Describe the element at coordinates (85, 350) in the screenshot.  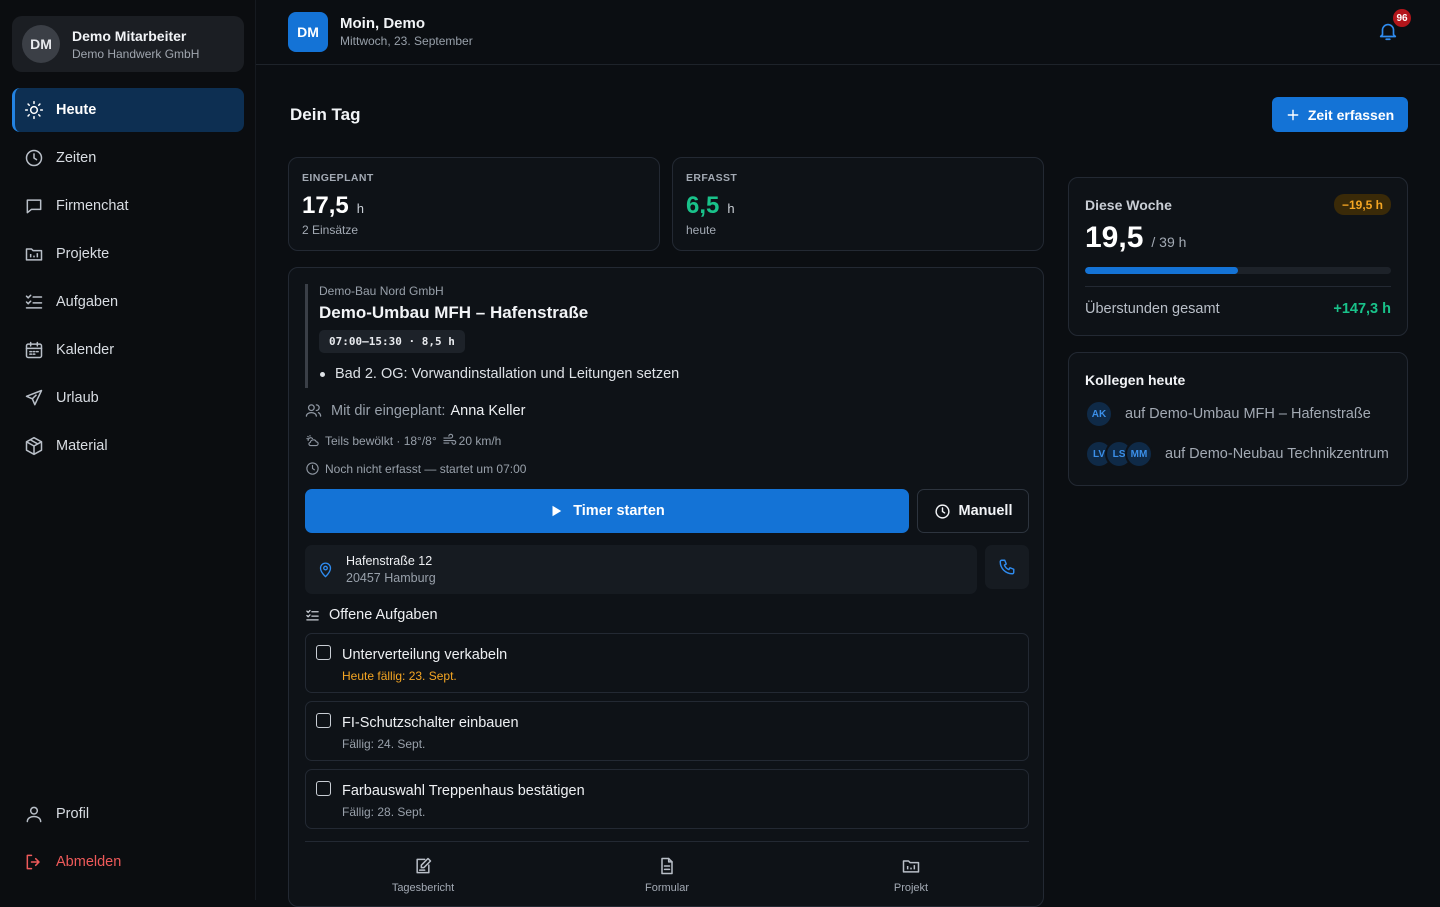
I see `nav-label: Kalender` at that location.